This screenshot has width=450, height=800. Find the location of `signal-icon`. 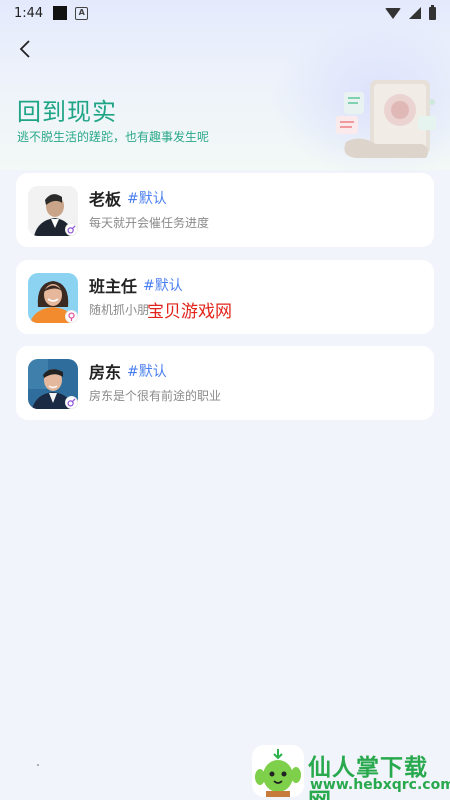

signal-icon is located at coordinates (415, 13).